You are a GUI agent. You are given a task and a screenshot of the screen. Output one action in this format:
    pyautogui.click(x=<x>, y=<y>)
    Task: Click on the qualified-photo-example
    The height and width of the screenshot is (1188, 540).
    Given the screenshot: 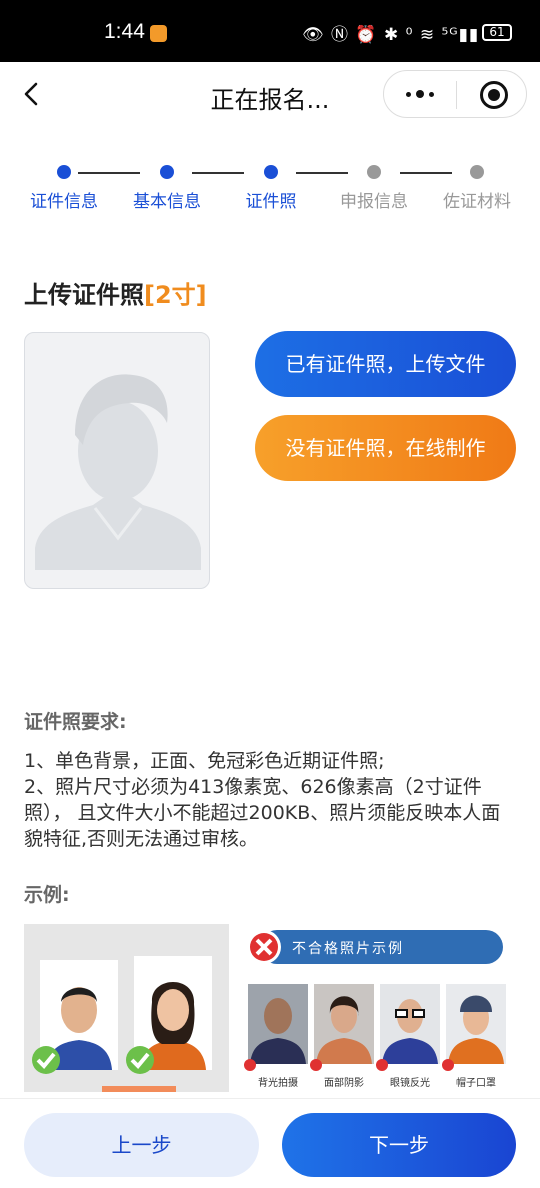 What is the action you would take?
    pyautogui.click(x=126, y=1008)
    